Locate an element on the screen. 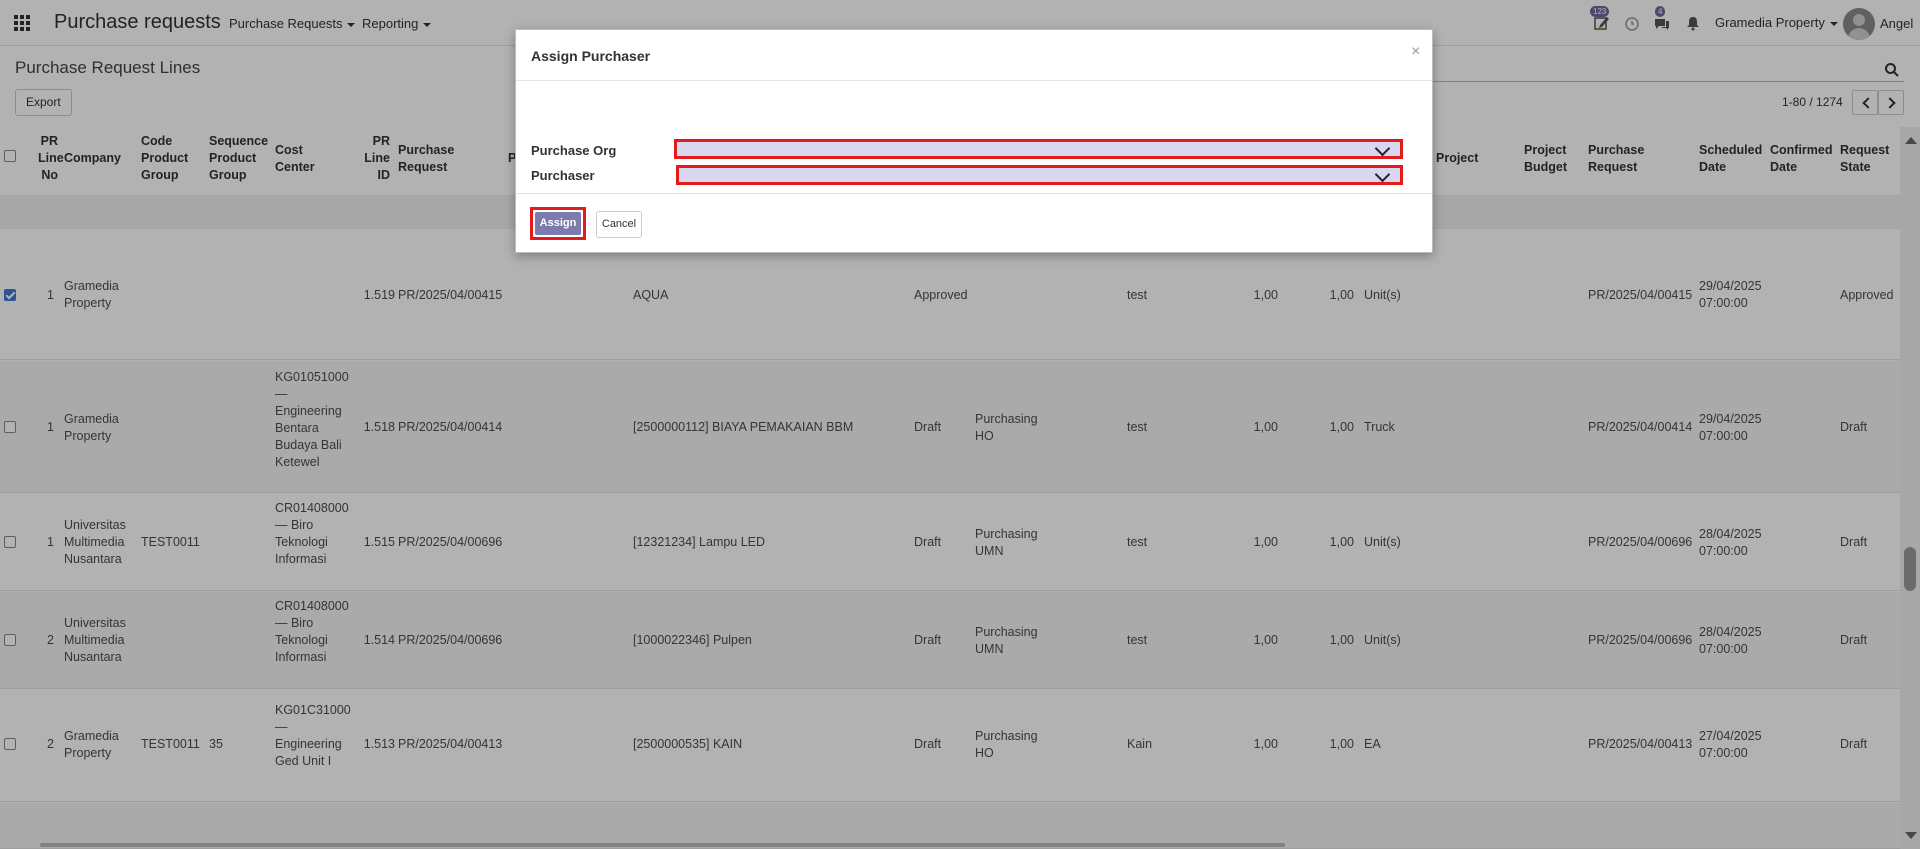  cancel-button: Cancel is located at coordinates (619, 224).